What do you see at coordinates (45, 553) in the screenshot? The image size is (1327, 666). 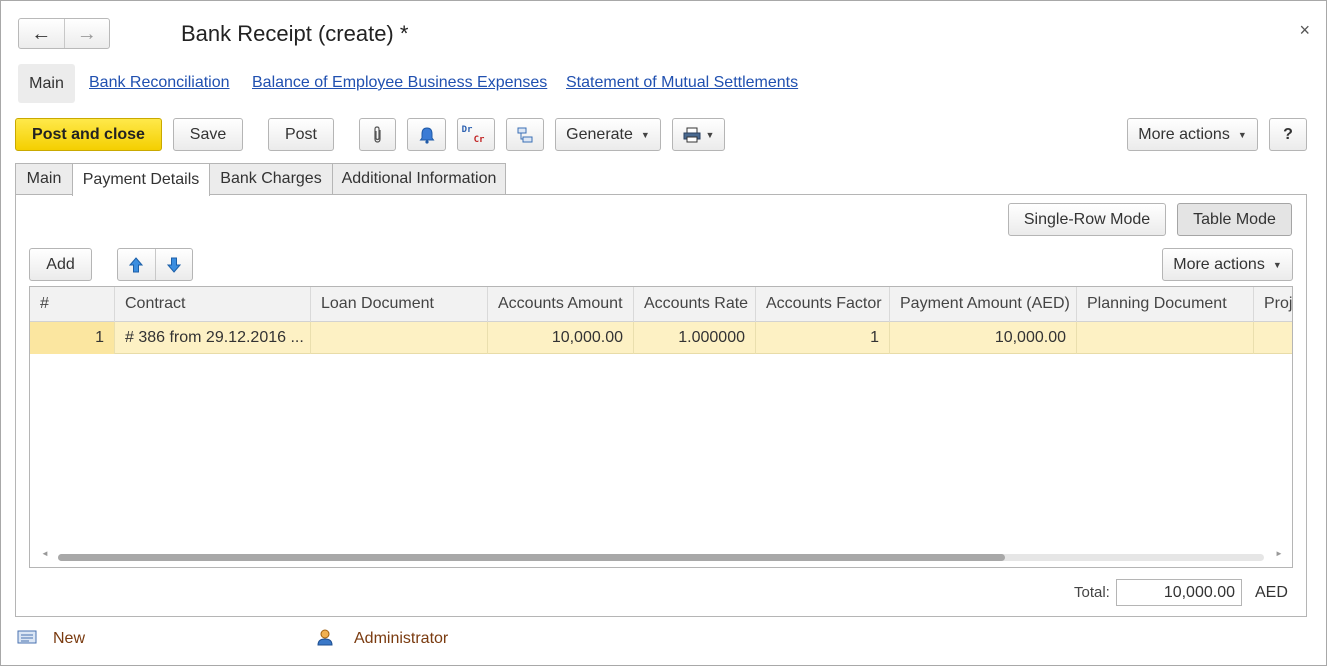 I see `scroll-left-icon: ◄` at bounding box center [45, 553].